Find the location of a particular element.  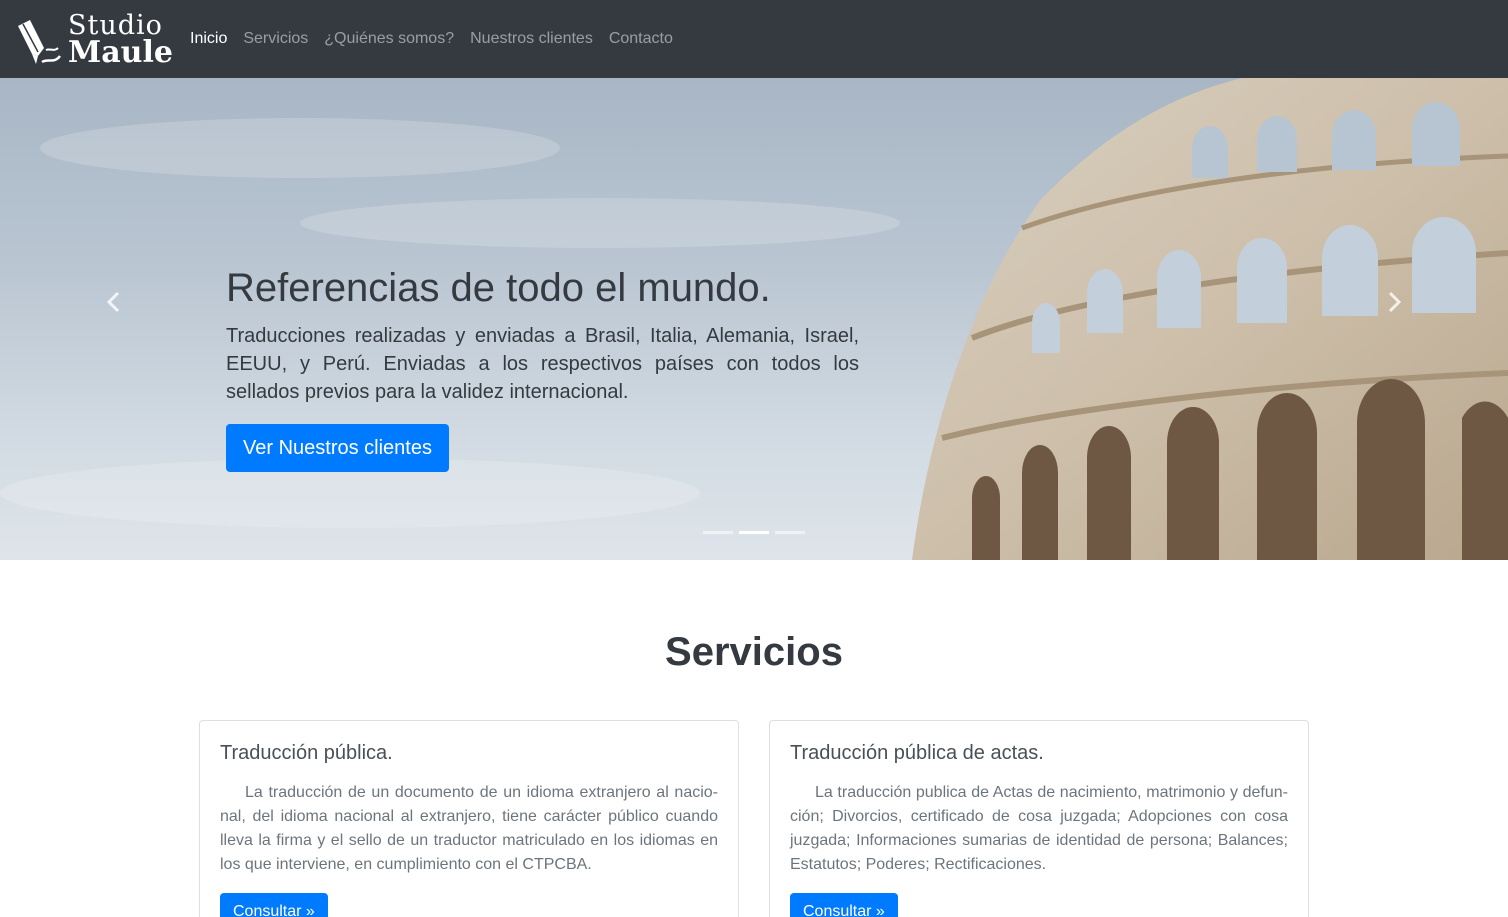

nav-item-quienes-somos: ¿Quiénes somos? is located at coordinates (389, 39).